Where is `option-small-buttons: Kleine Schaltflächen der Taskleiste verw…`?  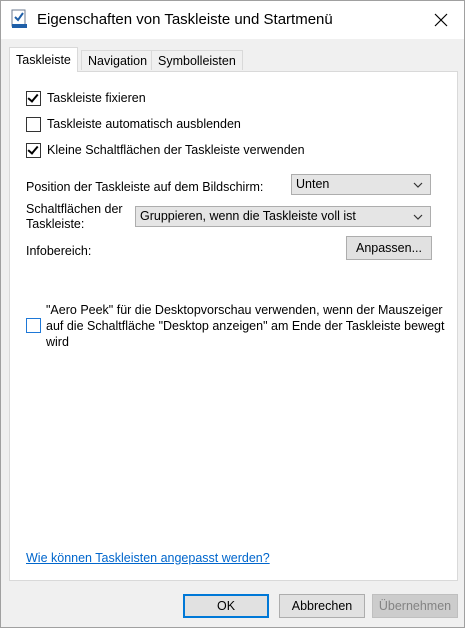
option-small-buttons: Kleine Schaltflächen der Taskleiste verw… is located at coordinates (165, 150).